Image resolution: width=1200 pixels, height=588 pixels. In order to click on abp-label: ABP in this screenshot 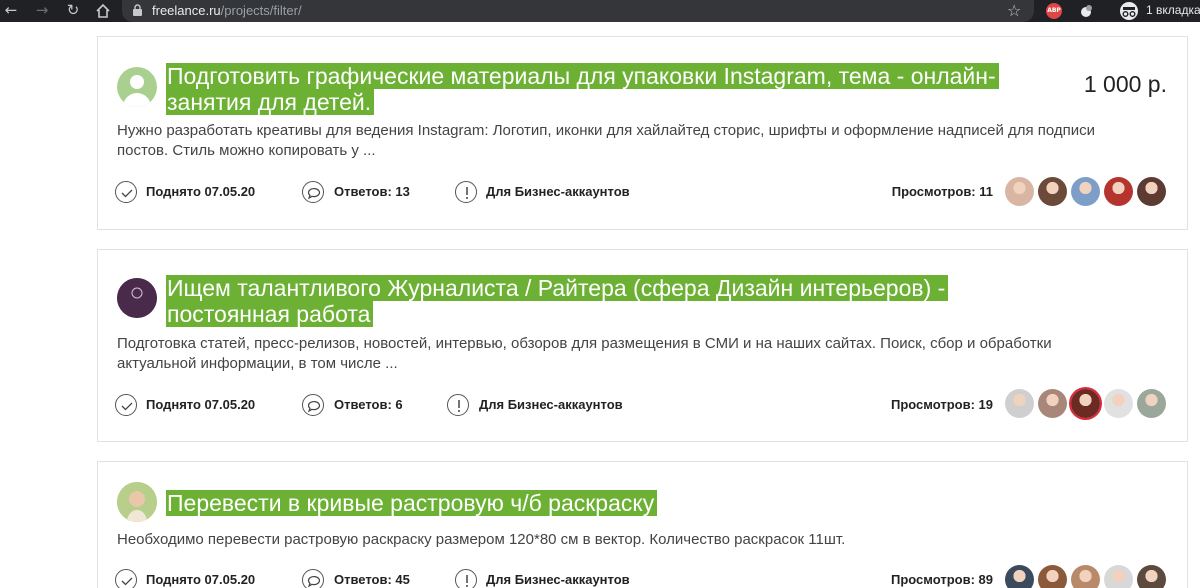, I will do `click(1054, 10)`.